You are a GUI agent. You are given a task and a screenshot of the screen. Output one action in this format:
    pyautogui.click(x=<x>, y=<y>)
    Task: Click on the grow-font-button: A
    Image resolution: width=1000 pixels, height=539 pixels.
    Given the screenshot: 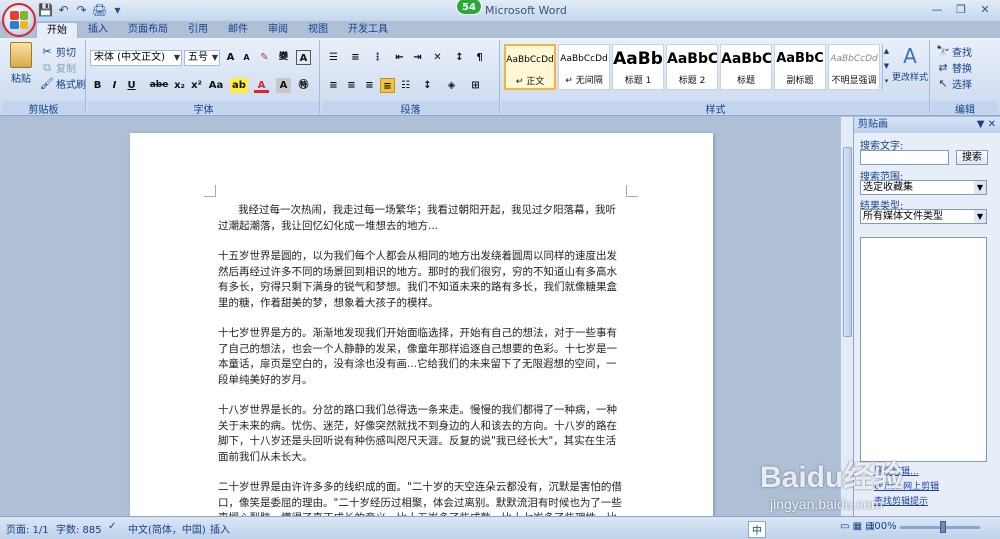 What is the action you would take?
    pyautogui.click(x=230, y=57)
    